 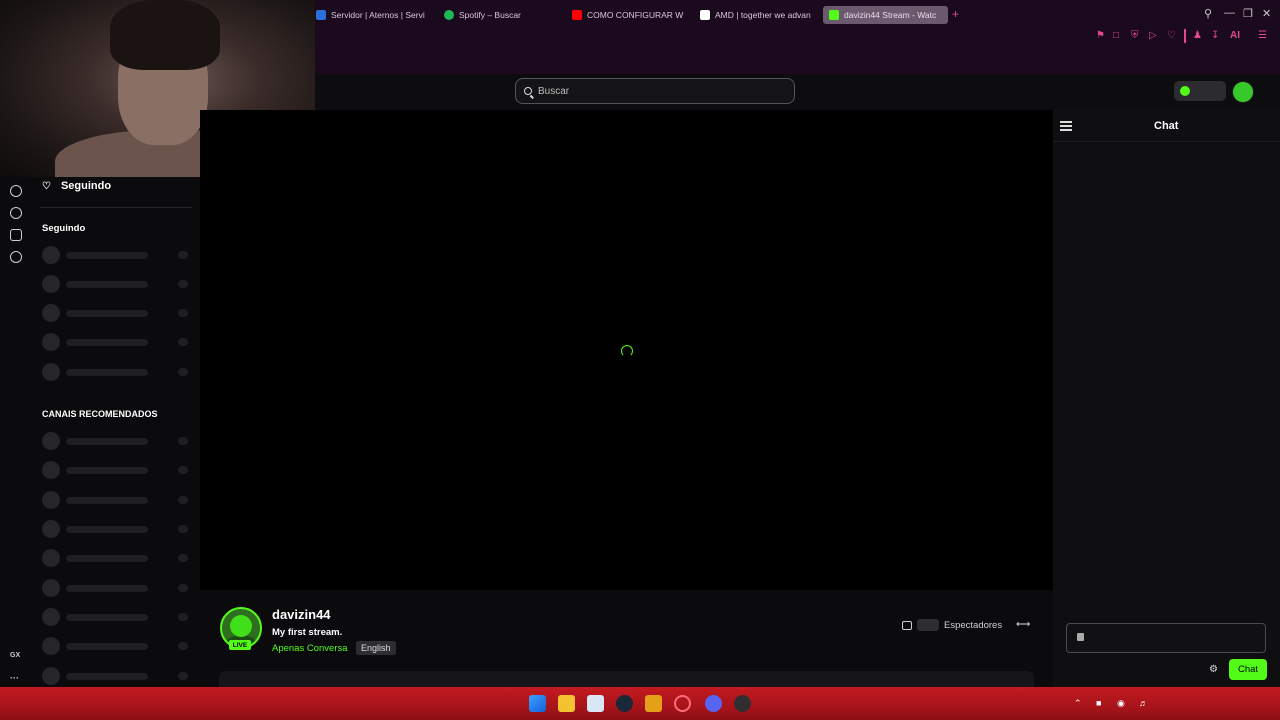 What do you see at coordinates (16, 257) in the screenshot?
I see `settings-icon` at bounding box center [16, 257].